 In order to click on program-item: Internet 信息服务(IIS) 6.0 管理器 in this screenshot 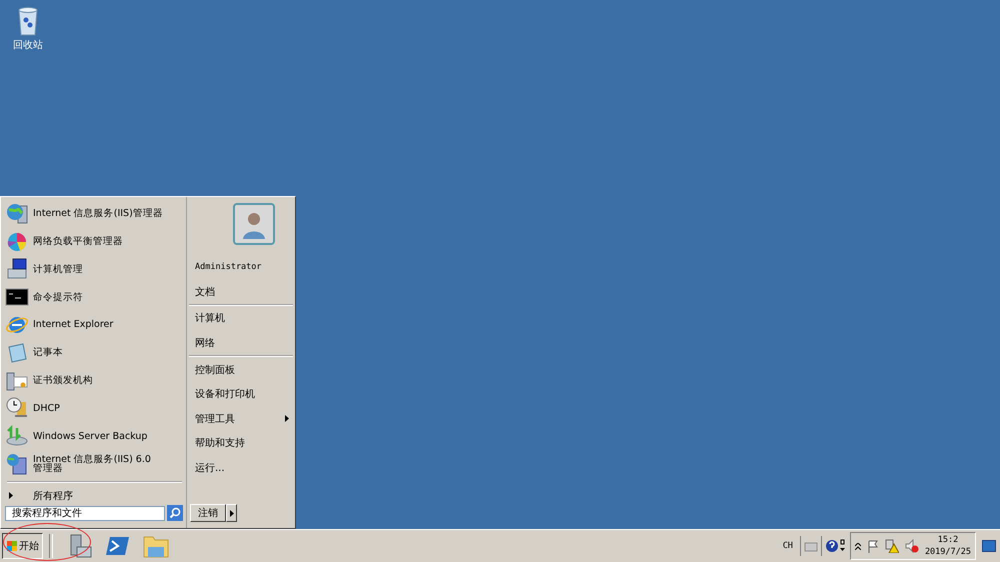, I will do `click(95, 464)`.